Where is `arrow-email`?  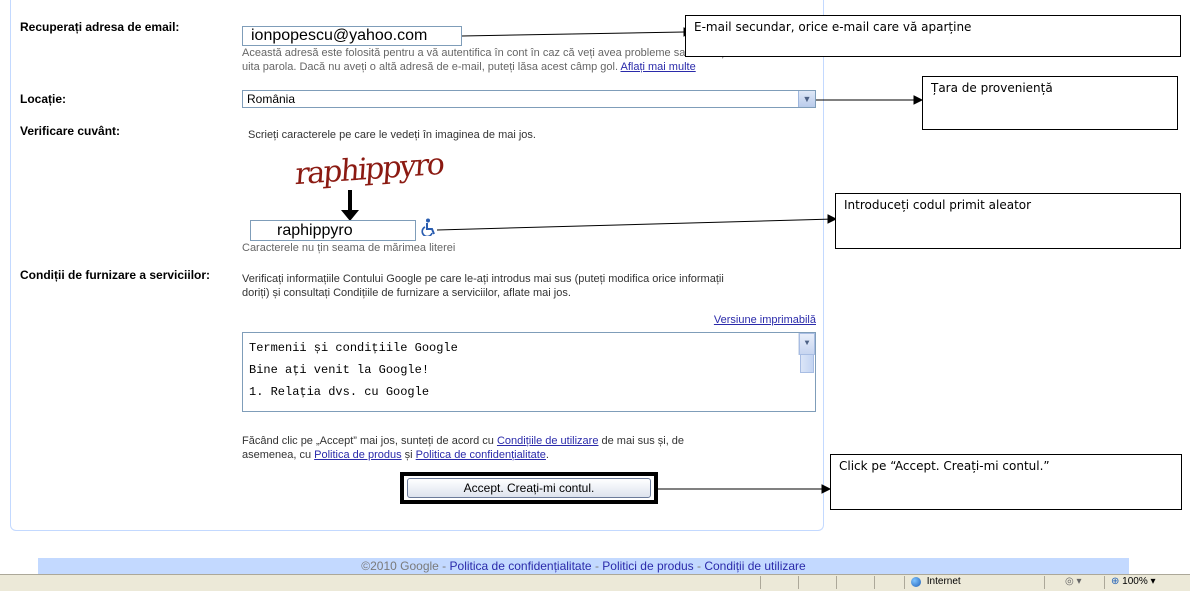
arrow-email is located at coordinates (577, 32).